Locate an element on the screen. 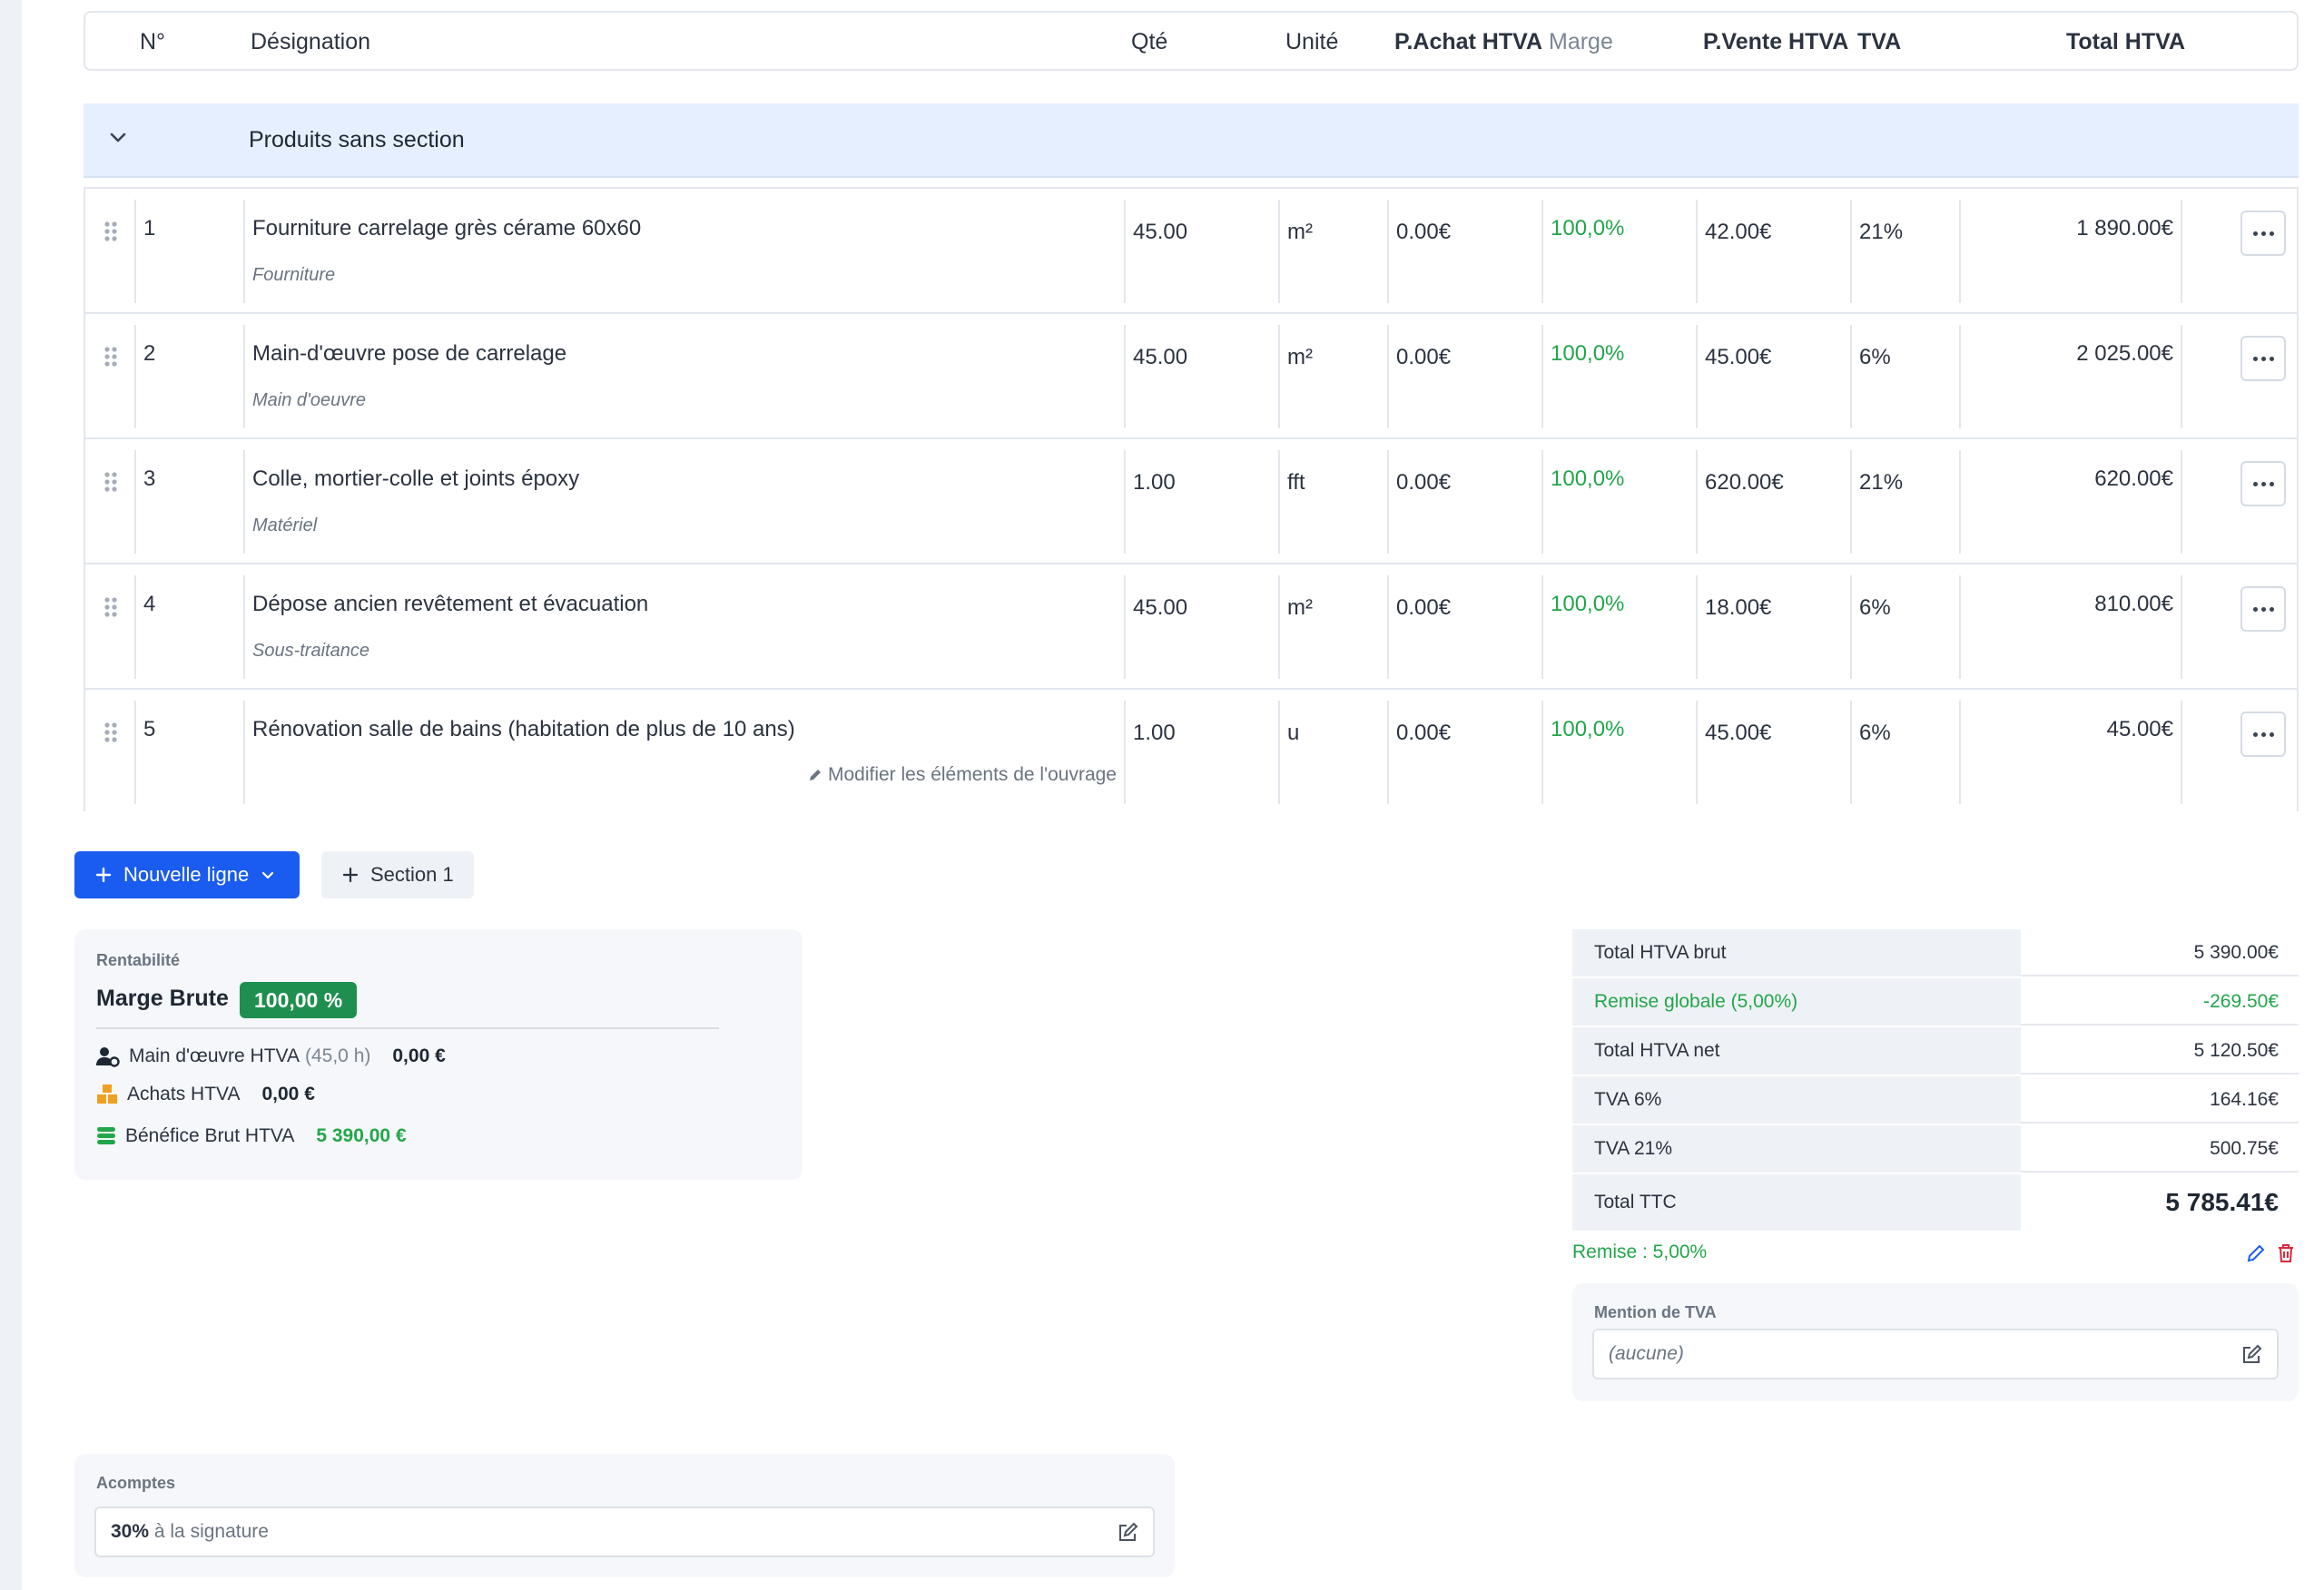 This screenshot has width=2324, height=1590. total-ttc-value: 5 785.41€ is located at coordinates (2222, 1202).